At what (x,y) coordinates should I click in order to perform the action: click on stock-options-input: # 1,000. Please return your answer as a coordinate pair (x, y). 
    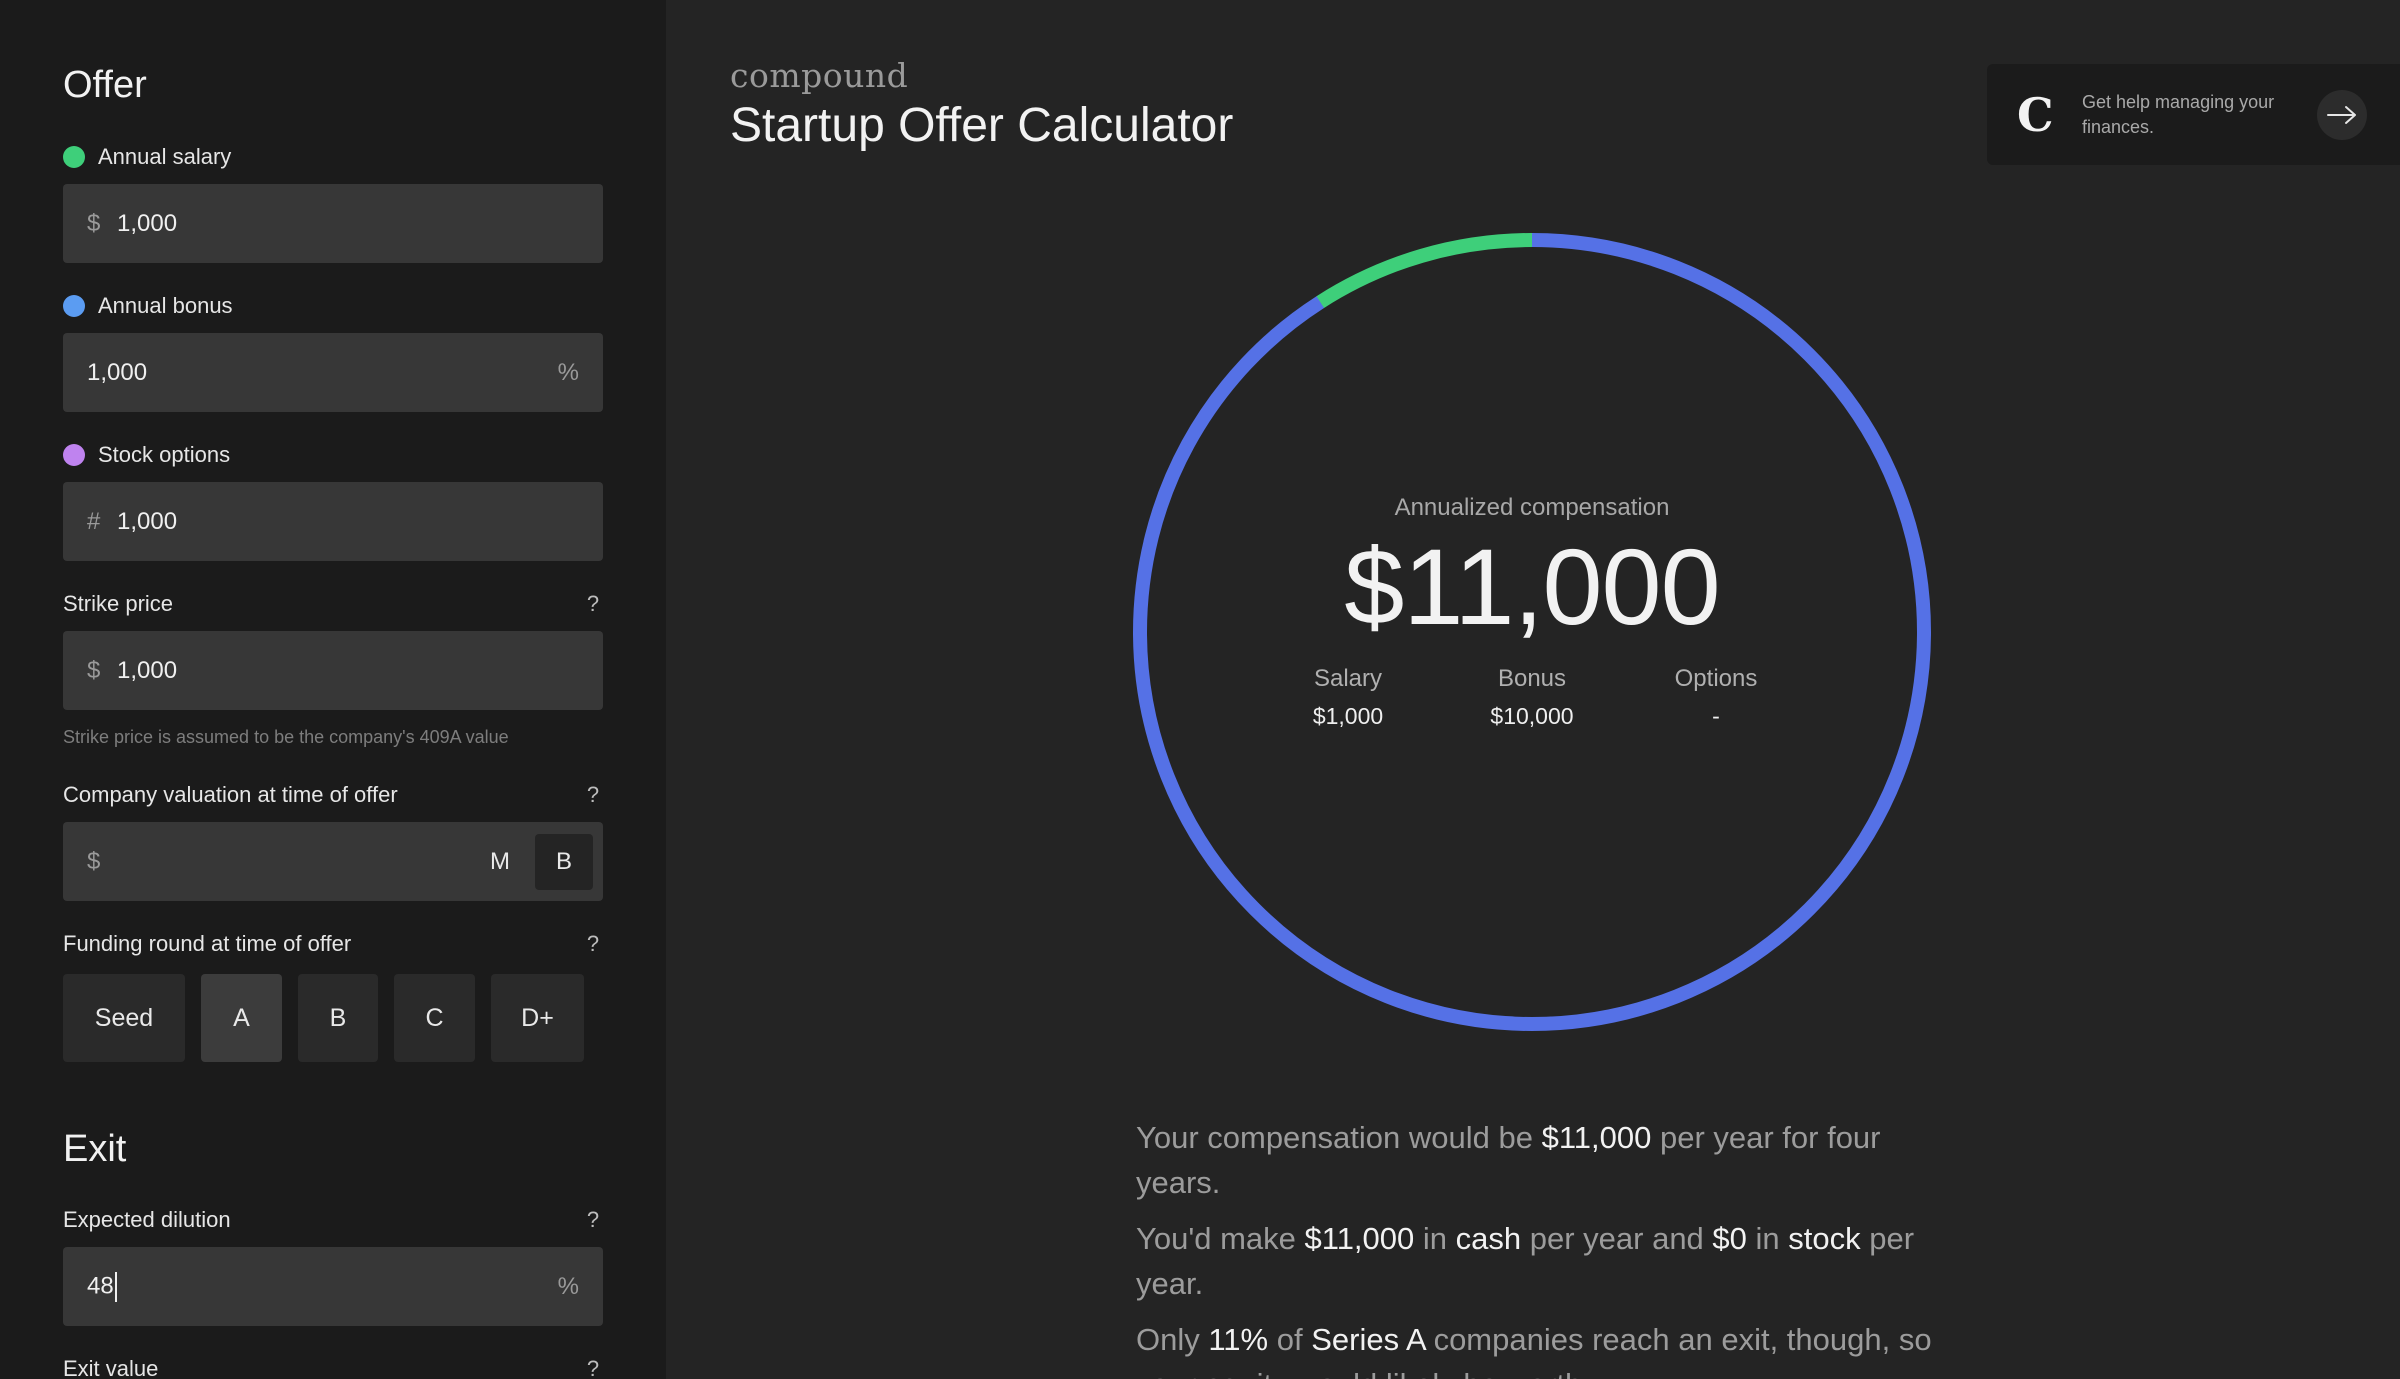
    Looking at the image, I should click on (333, 521).